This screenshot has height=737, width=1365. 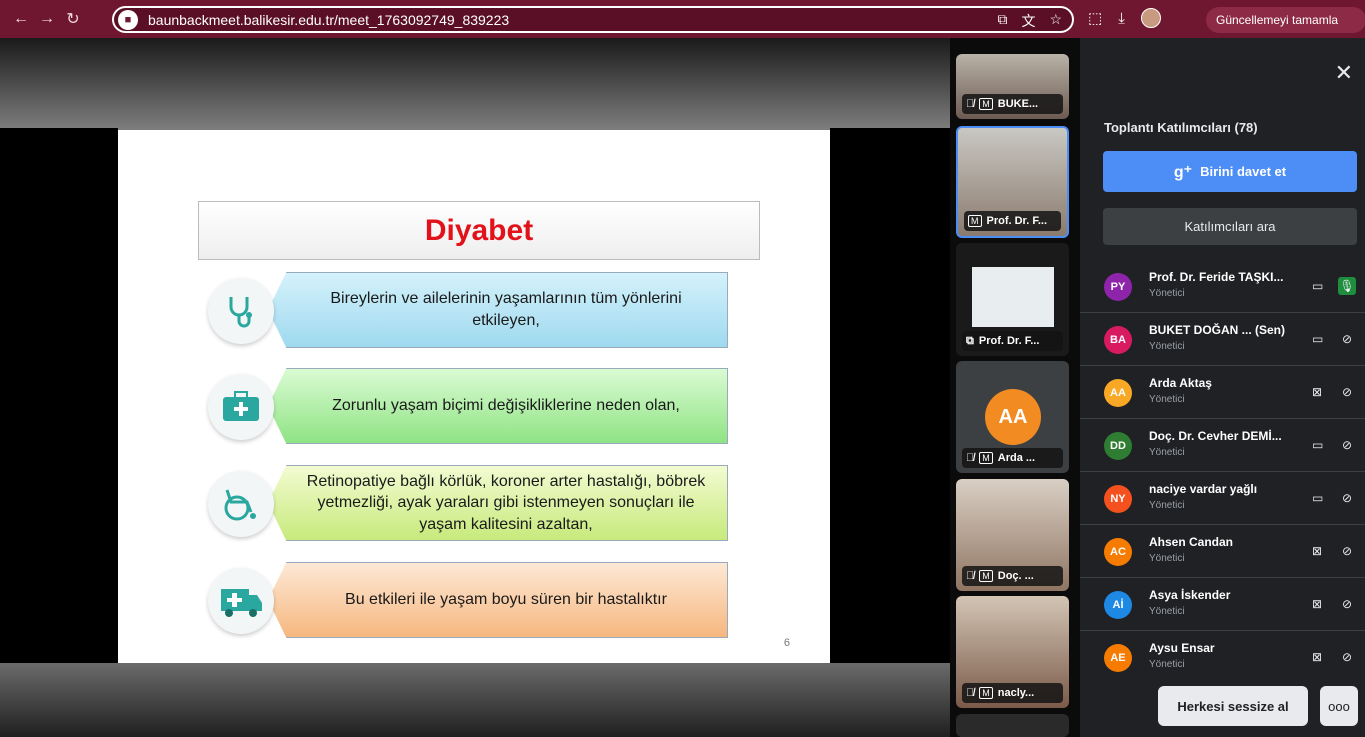 I want to click on list-item: DD Doç. Dr. Cevher DEMİ... Yönetici ▭ ⊘, so click(x=1222, y=445).